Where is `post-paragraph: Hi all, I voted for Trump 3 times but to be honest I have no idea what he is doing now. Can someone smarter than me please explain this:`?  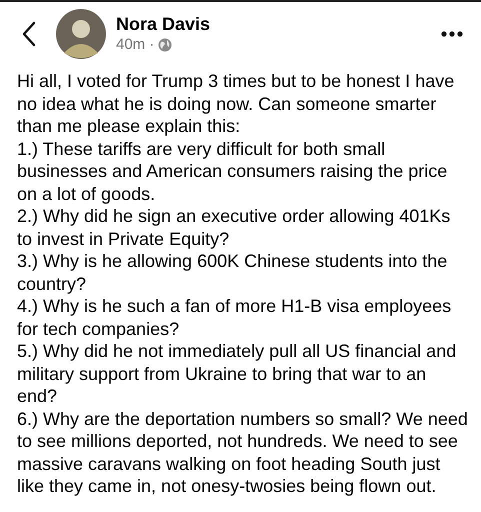
post-paragraph: Hi all, I voted for Trump 3 times but to be honest I have no idea what he is doing now. Can someone smarter than me please explain this: is located at coordinates (236, 104).